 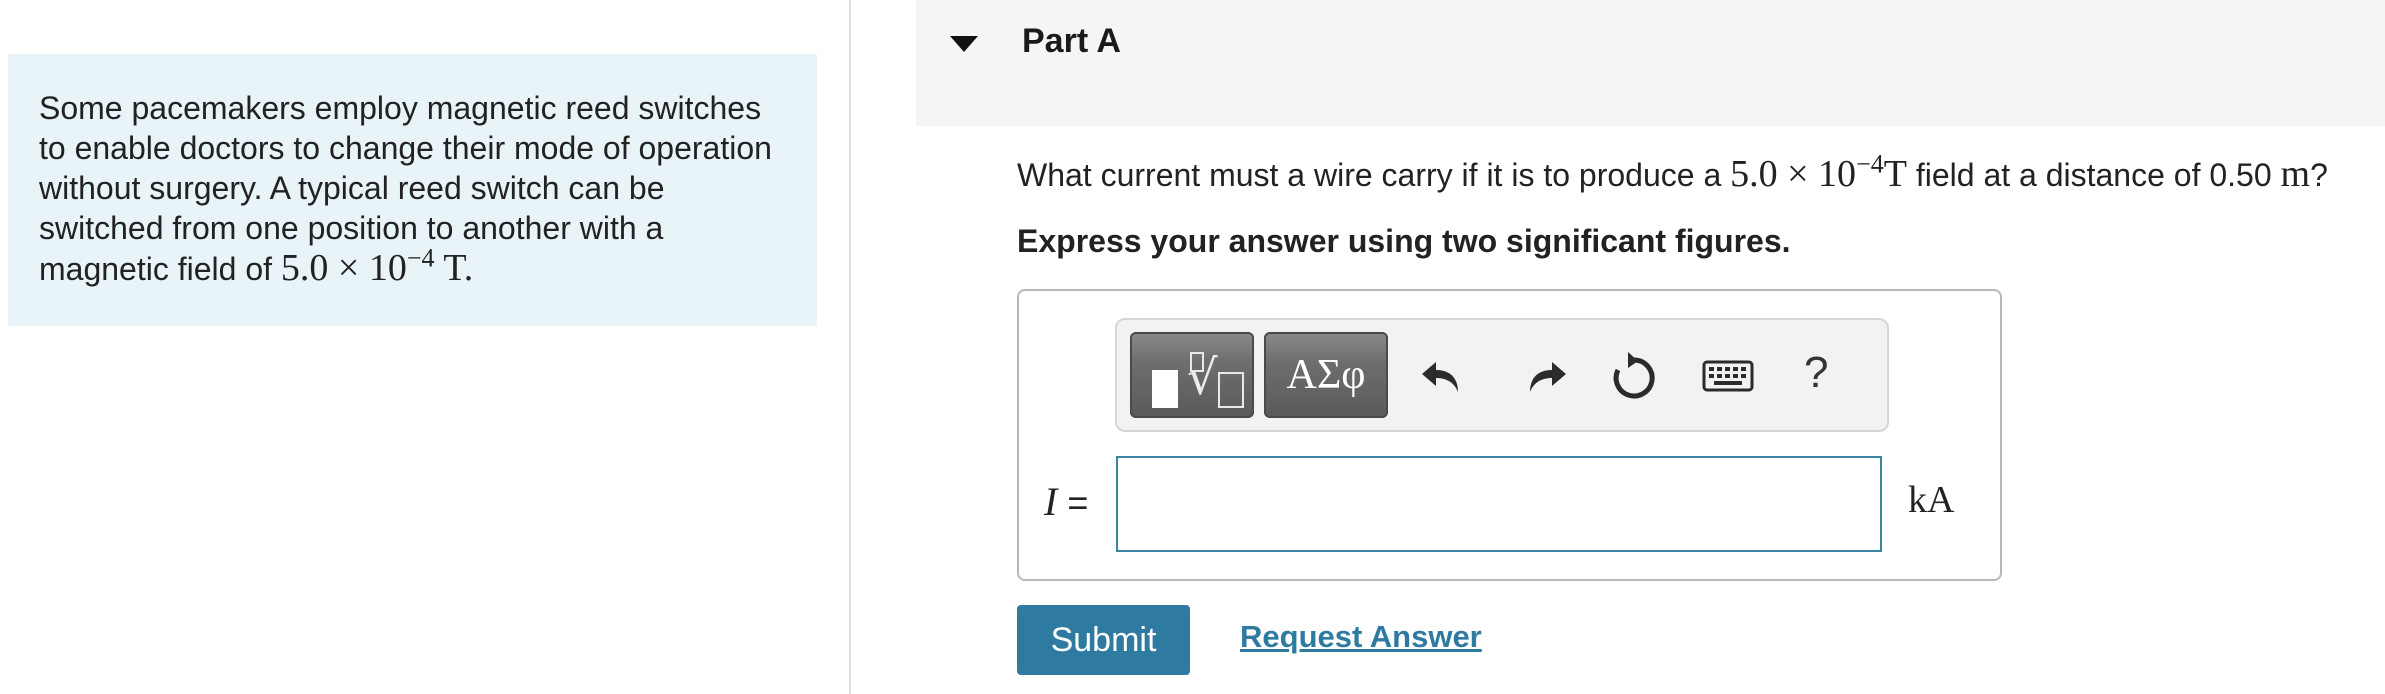 What do you see at coordinates (964, 44) in the screenshot?
I see `collapse-caret-icon` at bounding box center [964, 44].